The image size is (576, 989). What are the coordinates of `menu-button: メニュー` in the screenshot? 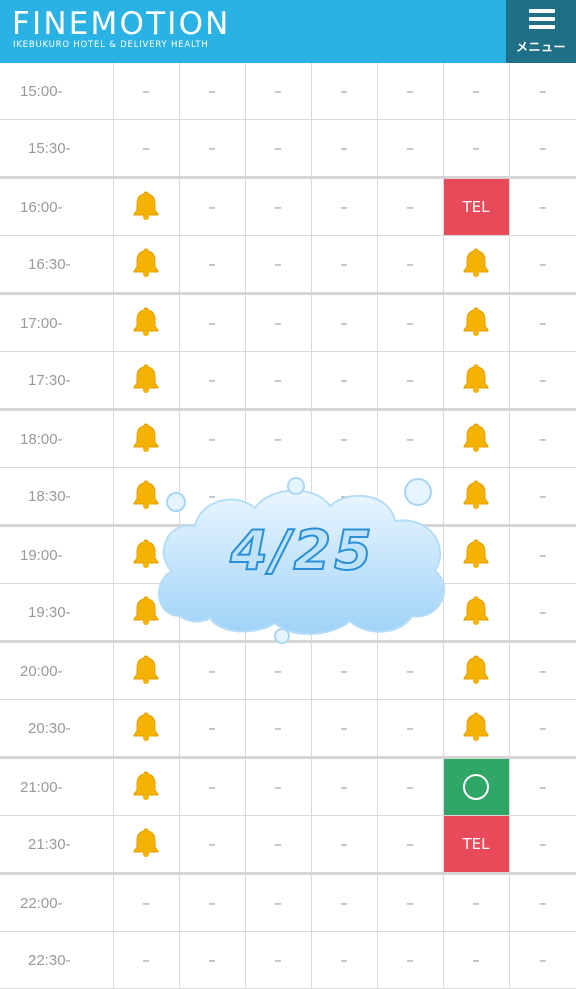 It's located at (541, 31).